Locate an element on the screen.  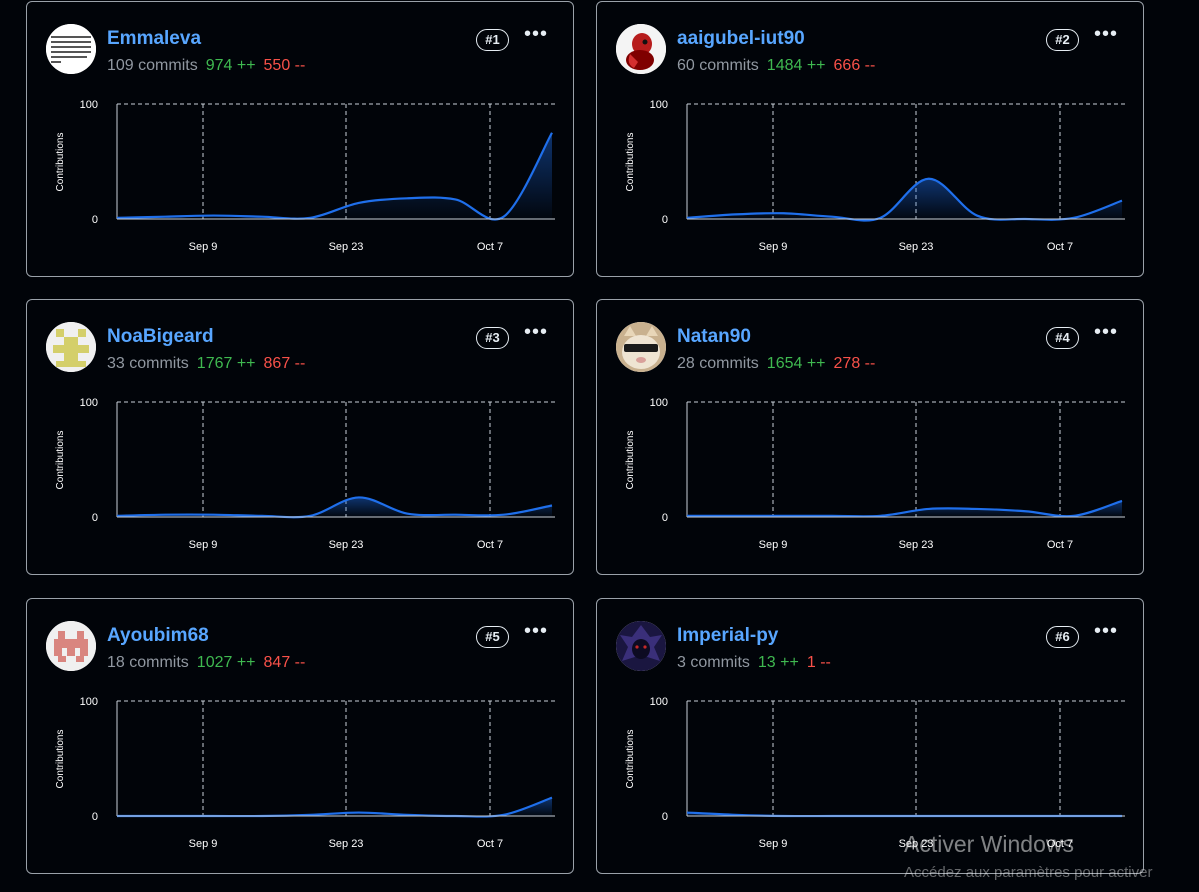
contributor-name-link: Ayoubim68 is located at coordinates (158, 636).